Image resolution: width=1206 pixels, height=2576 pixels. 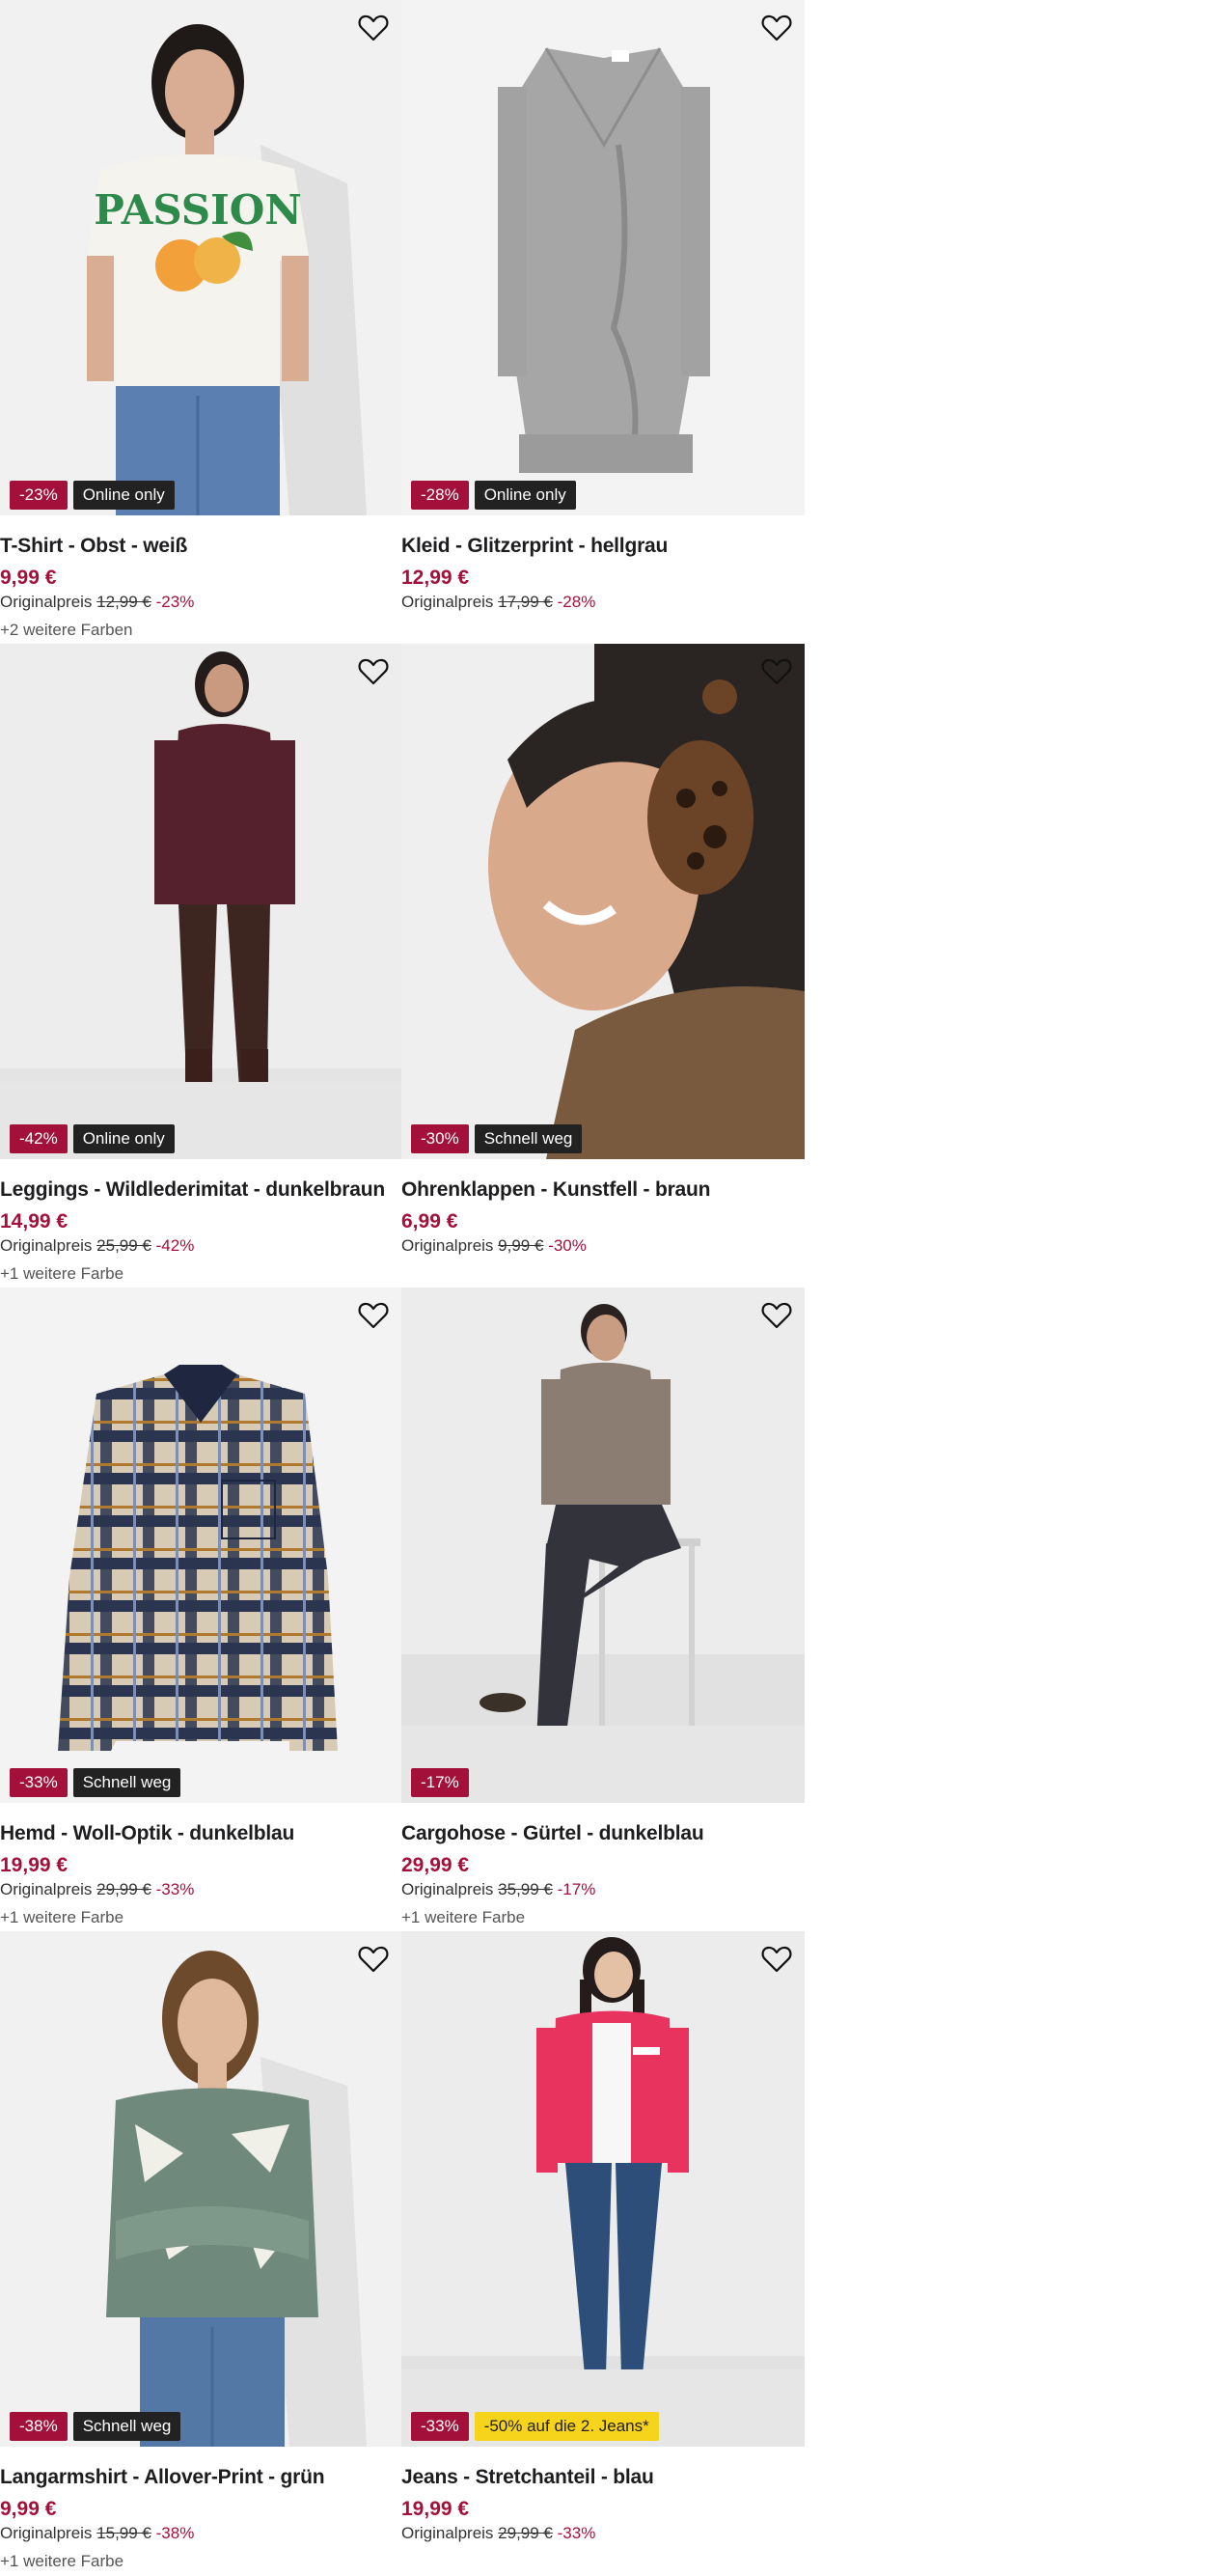 I want to click on badge-row: -42% Online only, so click(x=92, y=1138).